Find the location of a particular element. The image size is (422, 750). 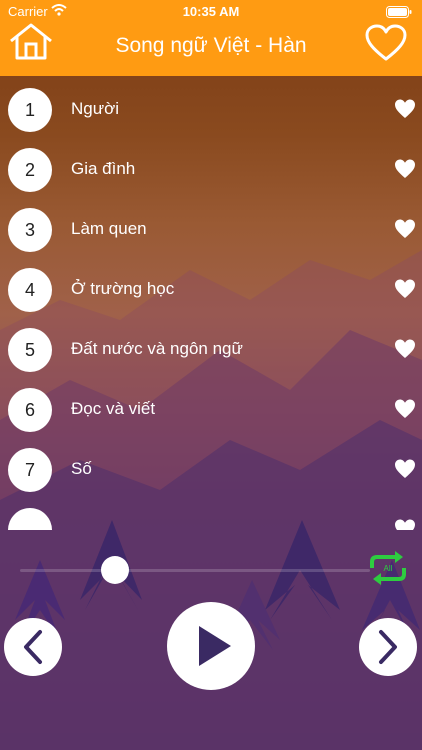

list-item: 1 Người is located at coordinates (211, 110).